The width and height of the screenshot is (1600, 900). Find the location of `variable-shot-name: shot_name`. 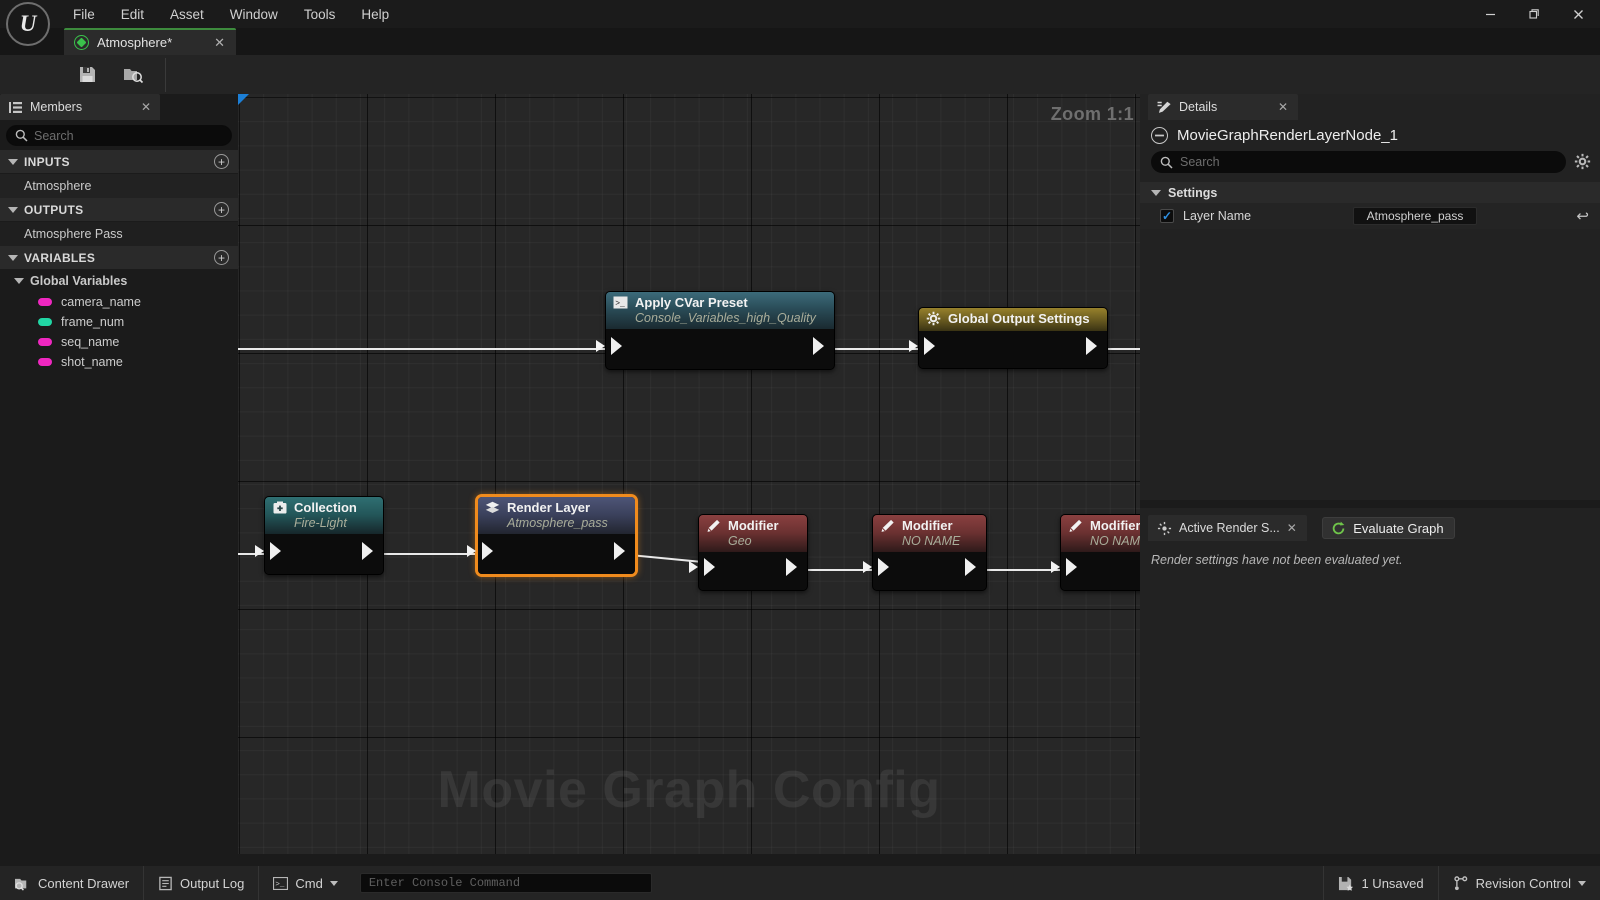

variable-shot-name: shot_name is located at coordinates (119, 362).